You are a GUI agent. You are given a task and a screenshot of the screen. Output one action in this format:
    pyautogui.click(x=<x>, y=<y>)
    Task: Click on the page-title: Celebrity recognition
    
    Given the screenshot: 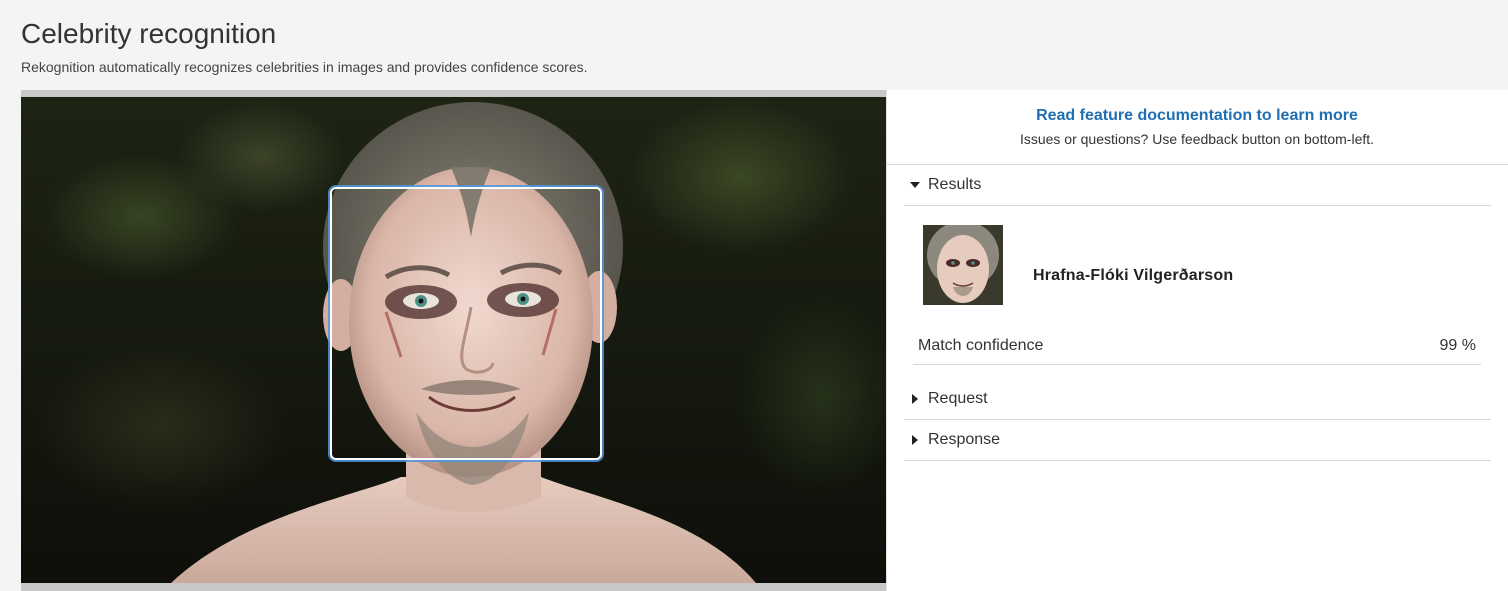 What is the action you would take?
    pyautogui.click(x=149, y=33)
    